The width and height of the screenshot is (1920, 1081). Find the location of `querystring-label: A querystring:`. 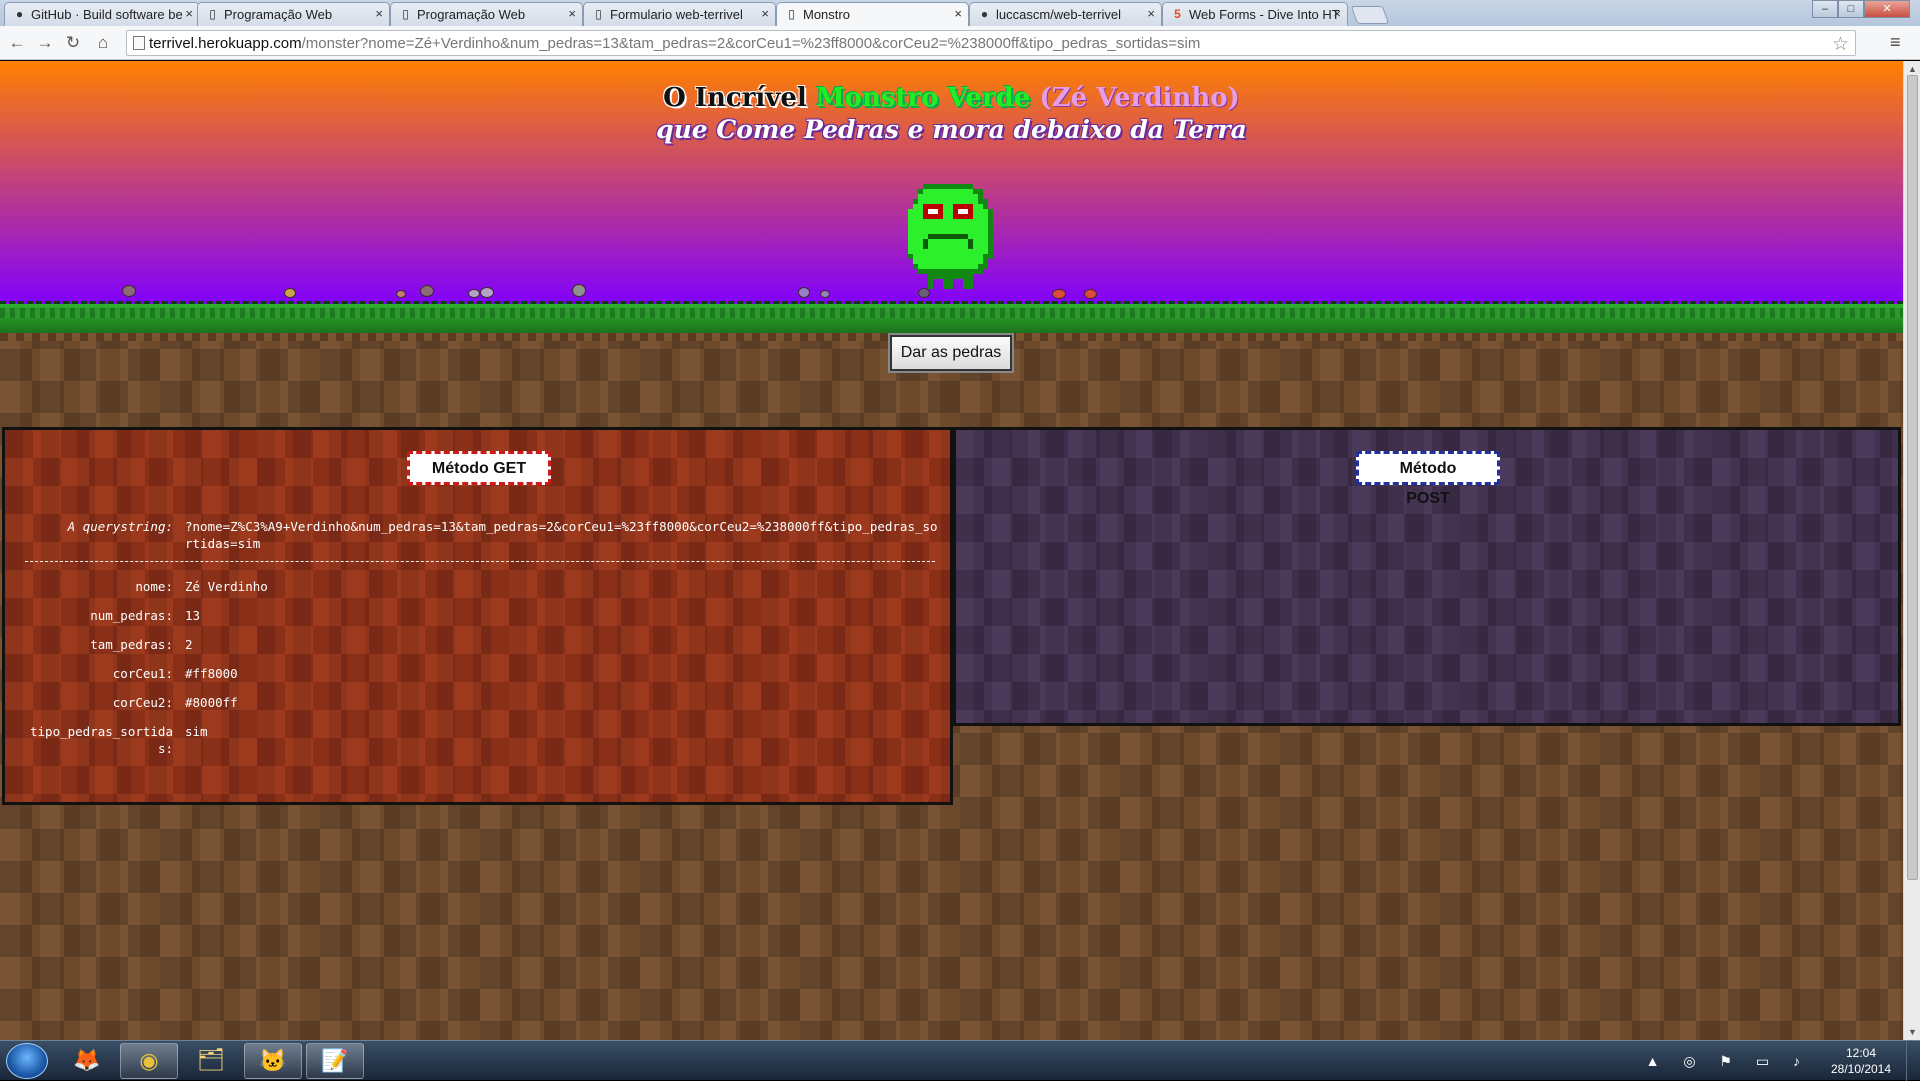

querystring-label: A querystring: is located at coordinates (120, 526).